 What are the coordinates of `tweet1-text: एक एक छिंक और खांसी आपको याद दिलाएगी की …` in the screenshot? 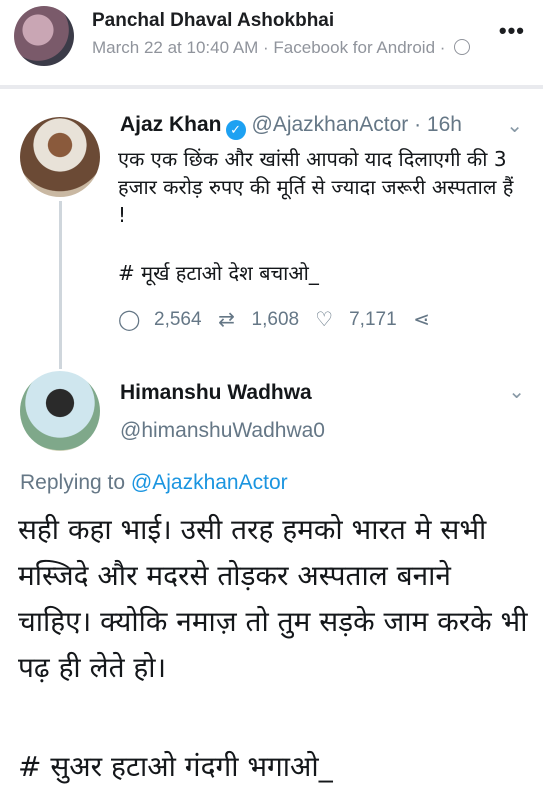 It's located at (316, 187).